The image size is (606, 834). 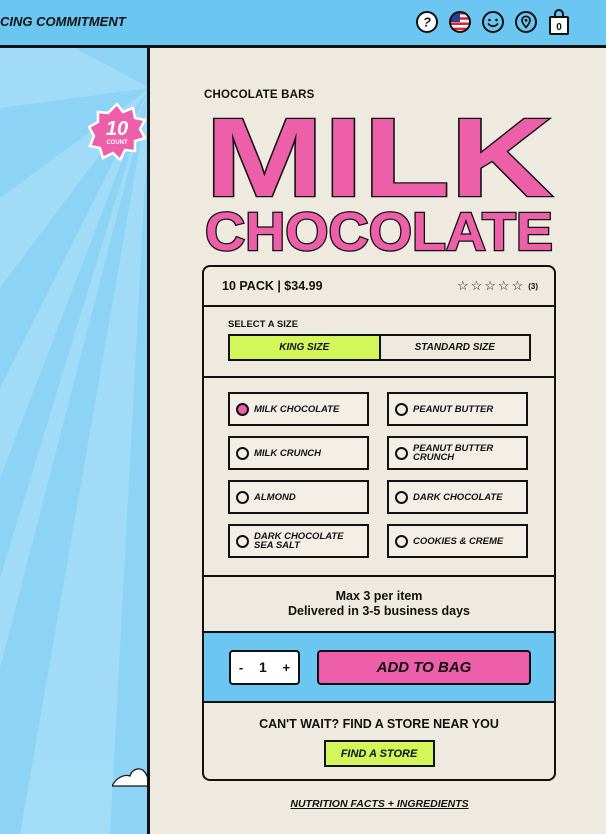 What do you see at coordinates (379, 180) in the screenshot?
I see `product-title: MILK CHOCOLATE` at bounding box center [379, 180].